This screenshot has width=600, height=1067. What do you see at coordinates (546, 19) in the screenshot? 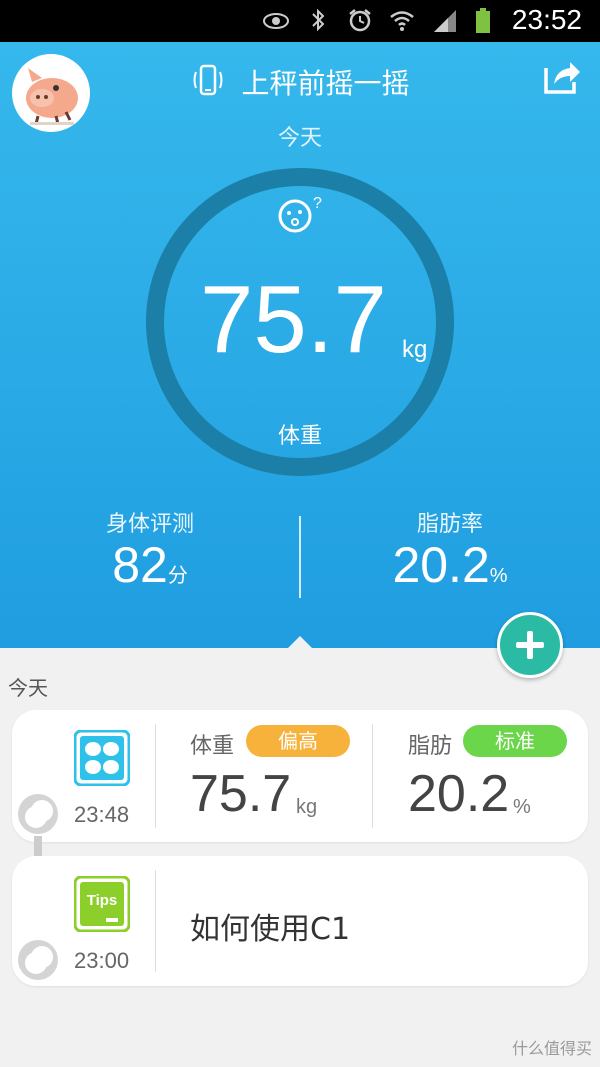
I see `status-clock: 23:52` at bounding box center [546, 19].